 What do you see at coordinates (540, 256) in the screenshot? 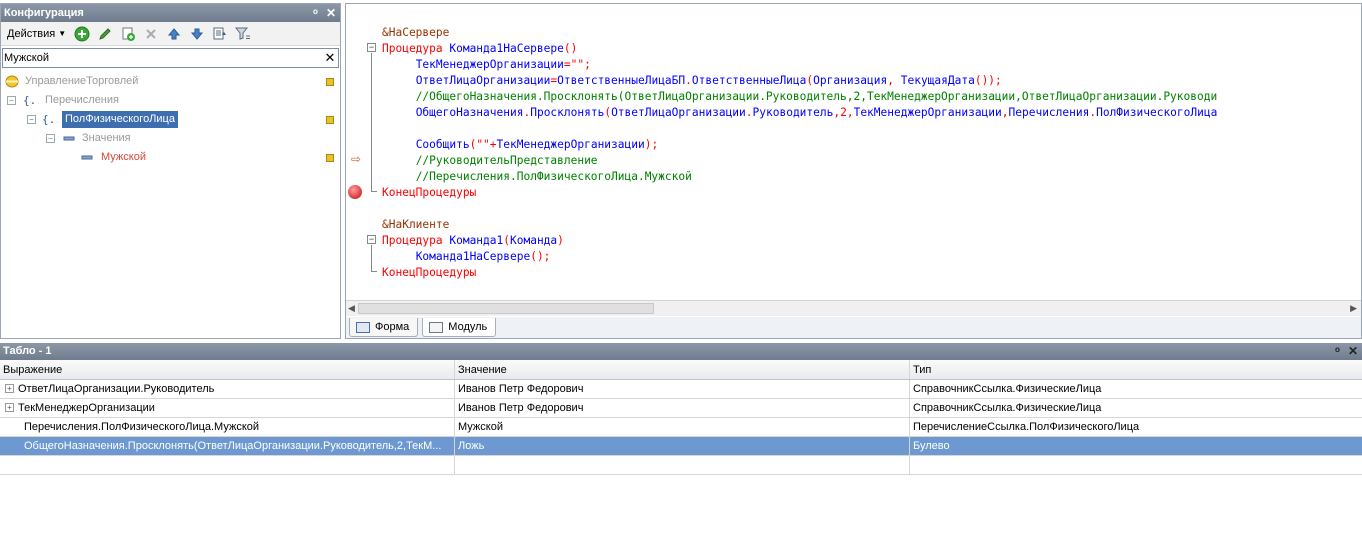
I see `code-token: ();` at bounding box center [540, 256].